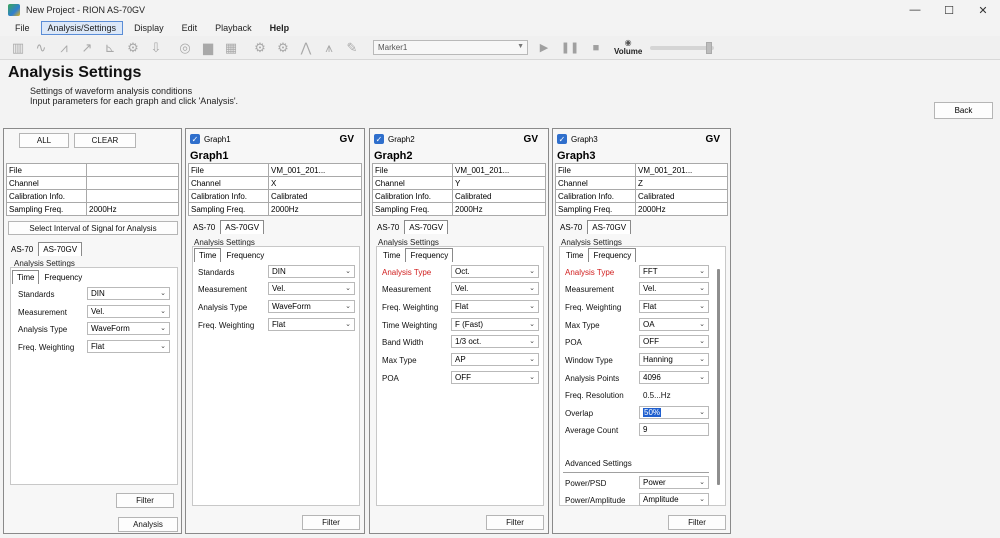 This screenshot has width=1000, height=538. What do you see at coordinates (93, 228) in the screenshot?
I see `select-interval-button: Select Interval of Signal for Analysis` at bounding box center [93, 228].